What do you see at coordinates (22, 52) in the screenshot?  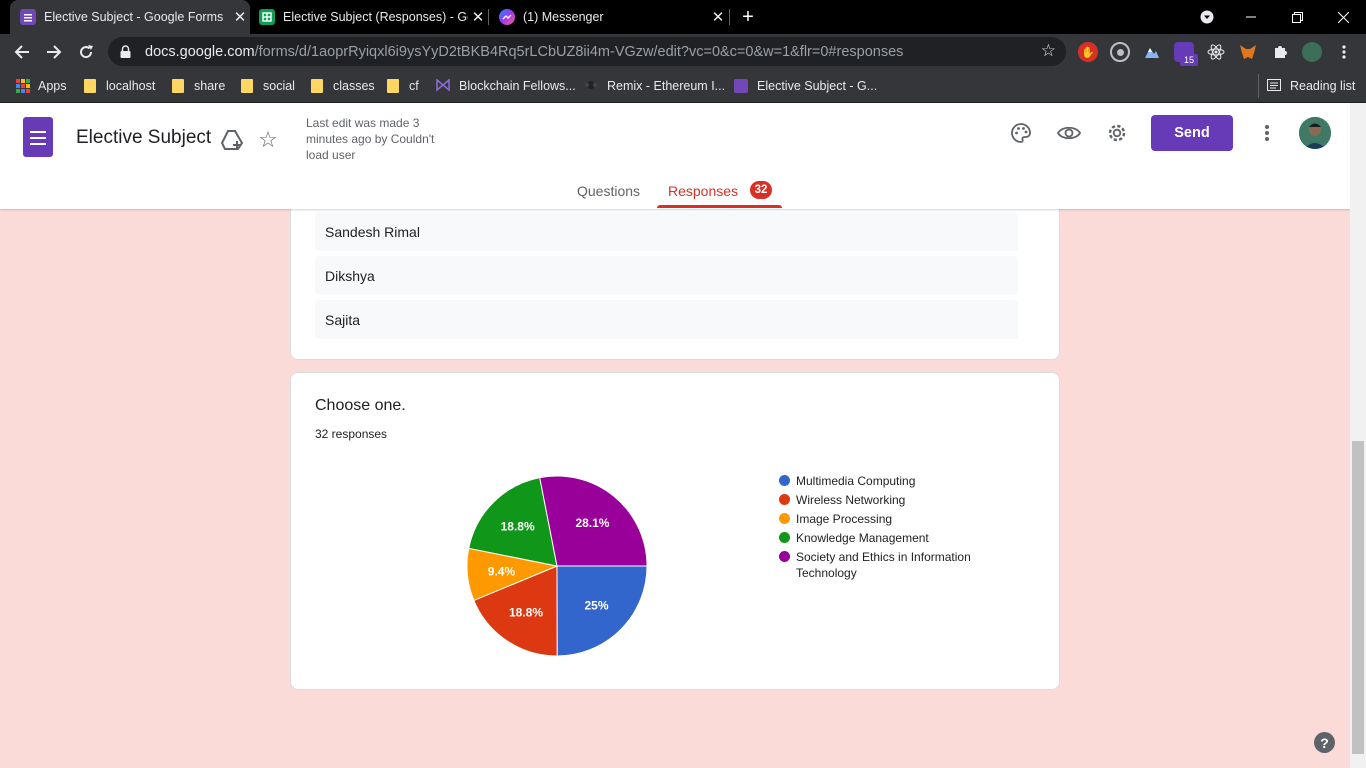 I see `back-icon` at bounding box center [22, 52].